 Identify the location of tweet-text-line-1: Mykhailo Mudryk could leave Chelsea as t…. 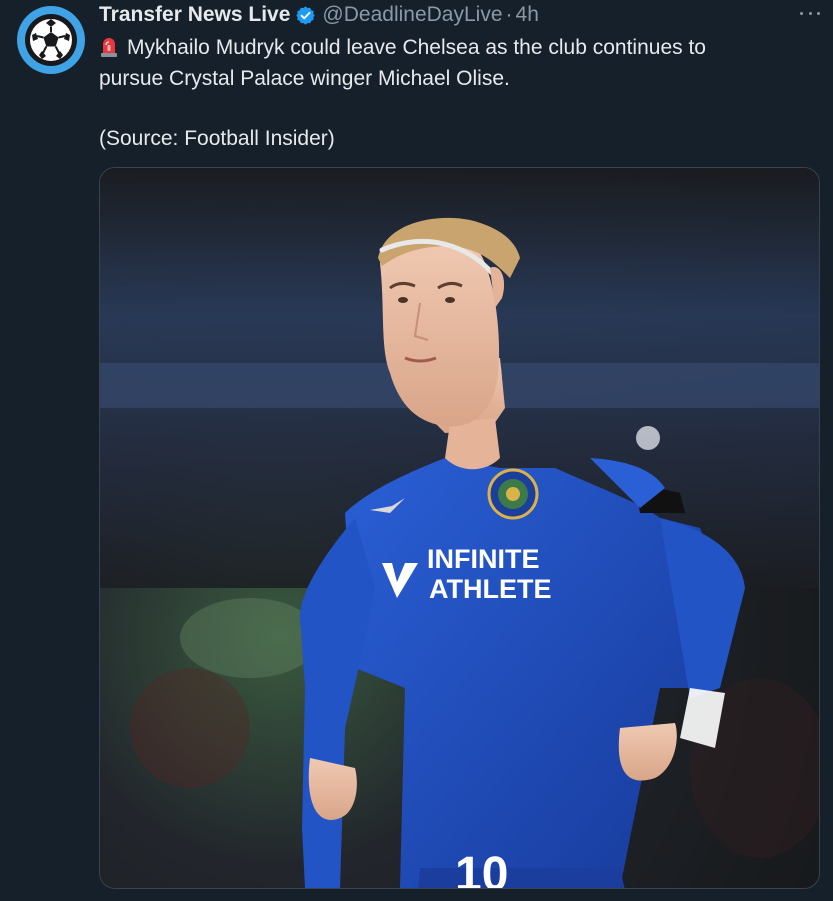
(416, 47).